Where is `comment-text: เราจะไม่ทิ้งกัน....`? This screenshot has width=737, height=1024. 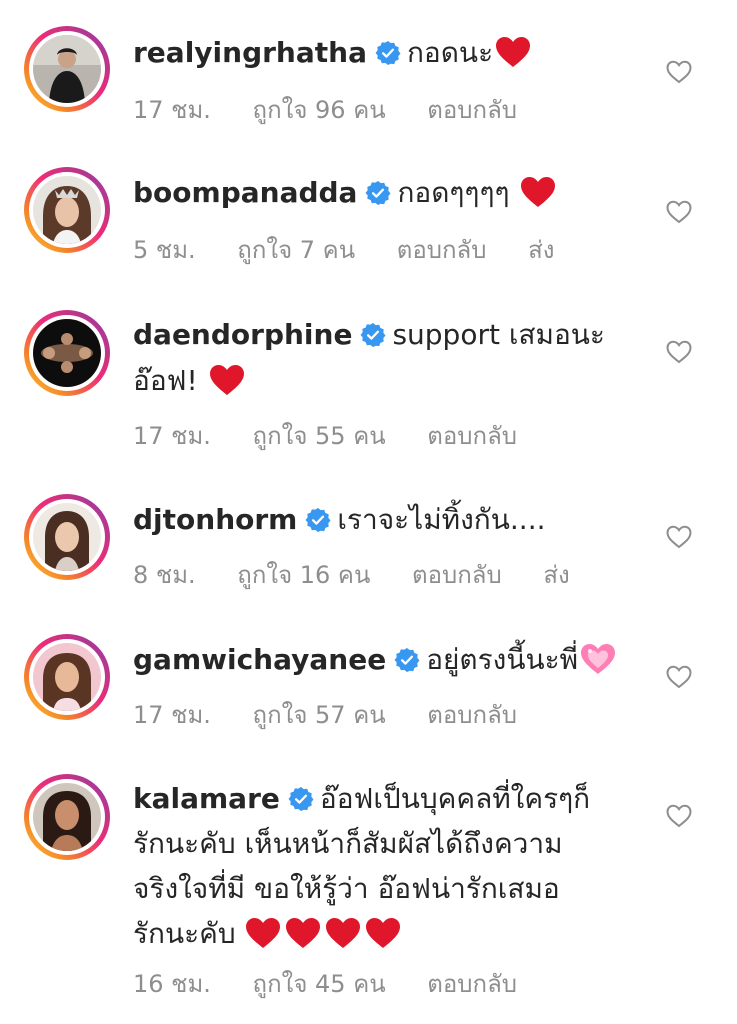
comment-text: เราจะไม่ทิ้งกัน.... is located at coordinates (441, 519).